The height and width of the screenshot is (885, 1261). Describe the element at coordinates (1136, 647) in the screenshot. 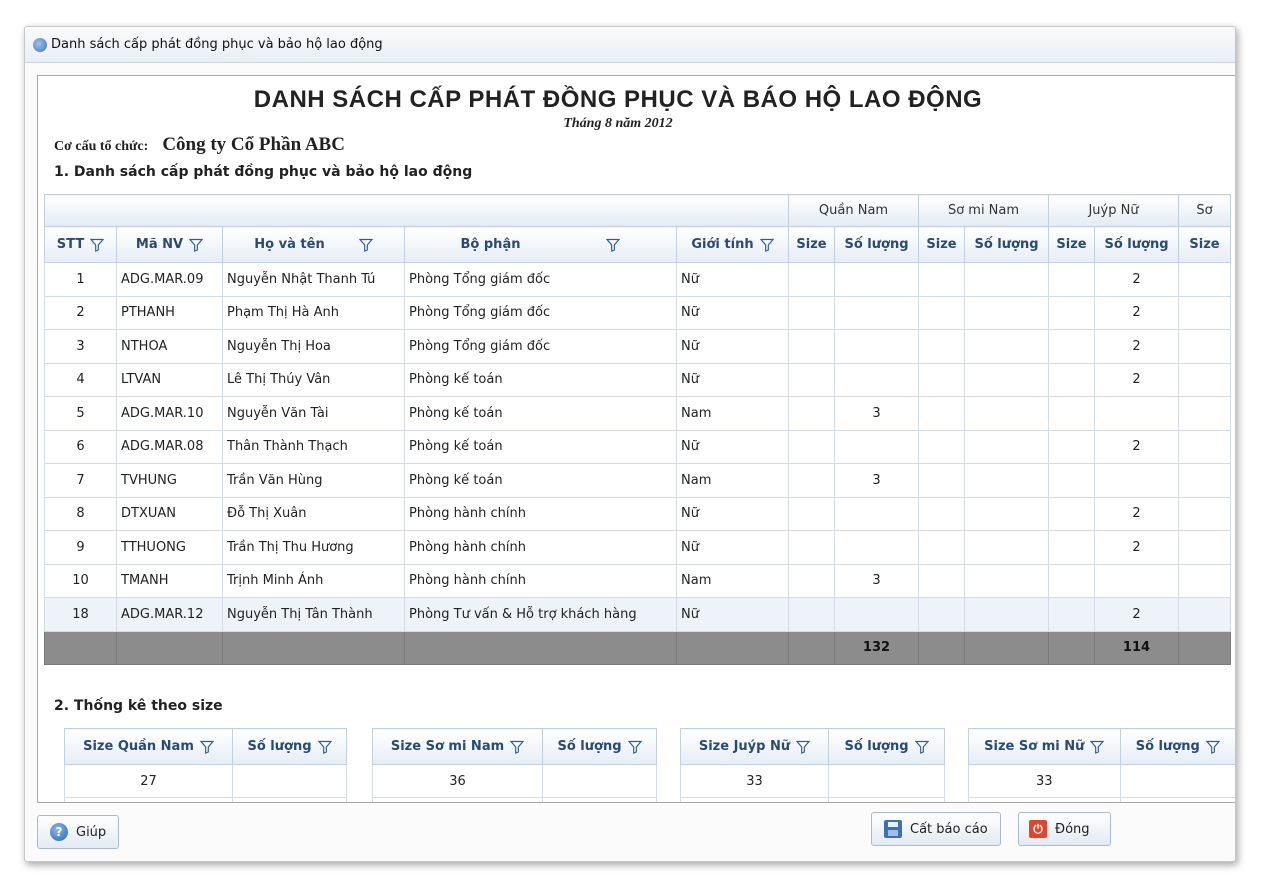

I see `total-juyp-nu: 114` at that location.